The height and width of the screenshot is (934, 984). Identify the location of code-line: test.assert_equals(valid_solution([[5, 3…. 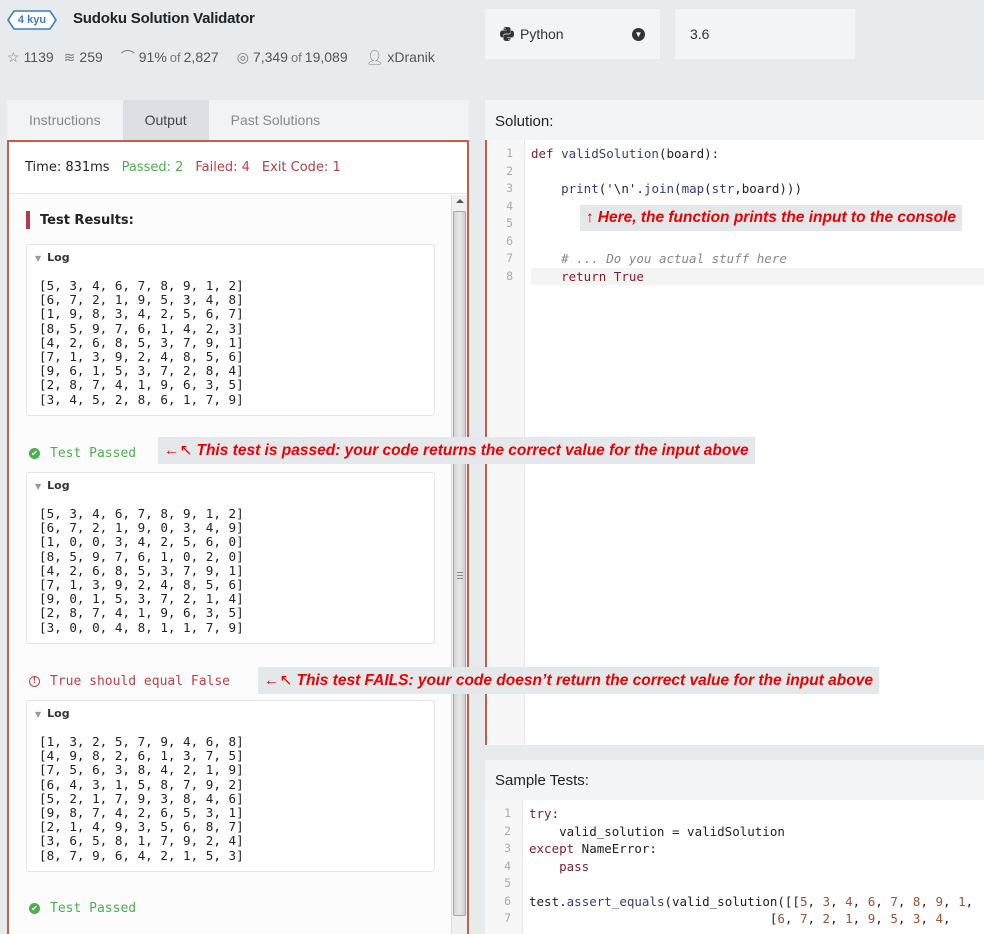
(751, 901).